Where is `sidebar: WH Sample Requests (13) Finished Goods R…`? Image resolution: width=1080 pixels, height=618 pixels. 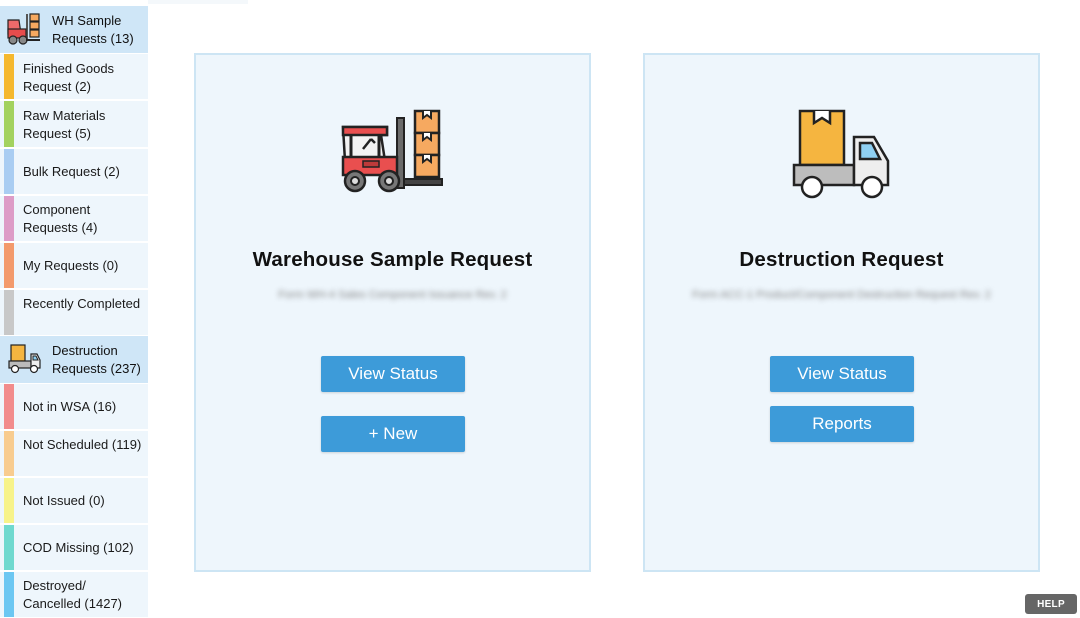 sidebar: WH Sample Requests (13) Finished Goods R… is located at coordinates (74, 312).